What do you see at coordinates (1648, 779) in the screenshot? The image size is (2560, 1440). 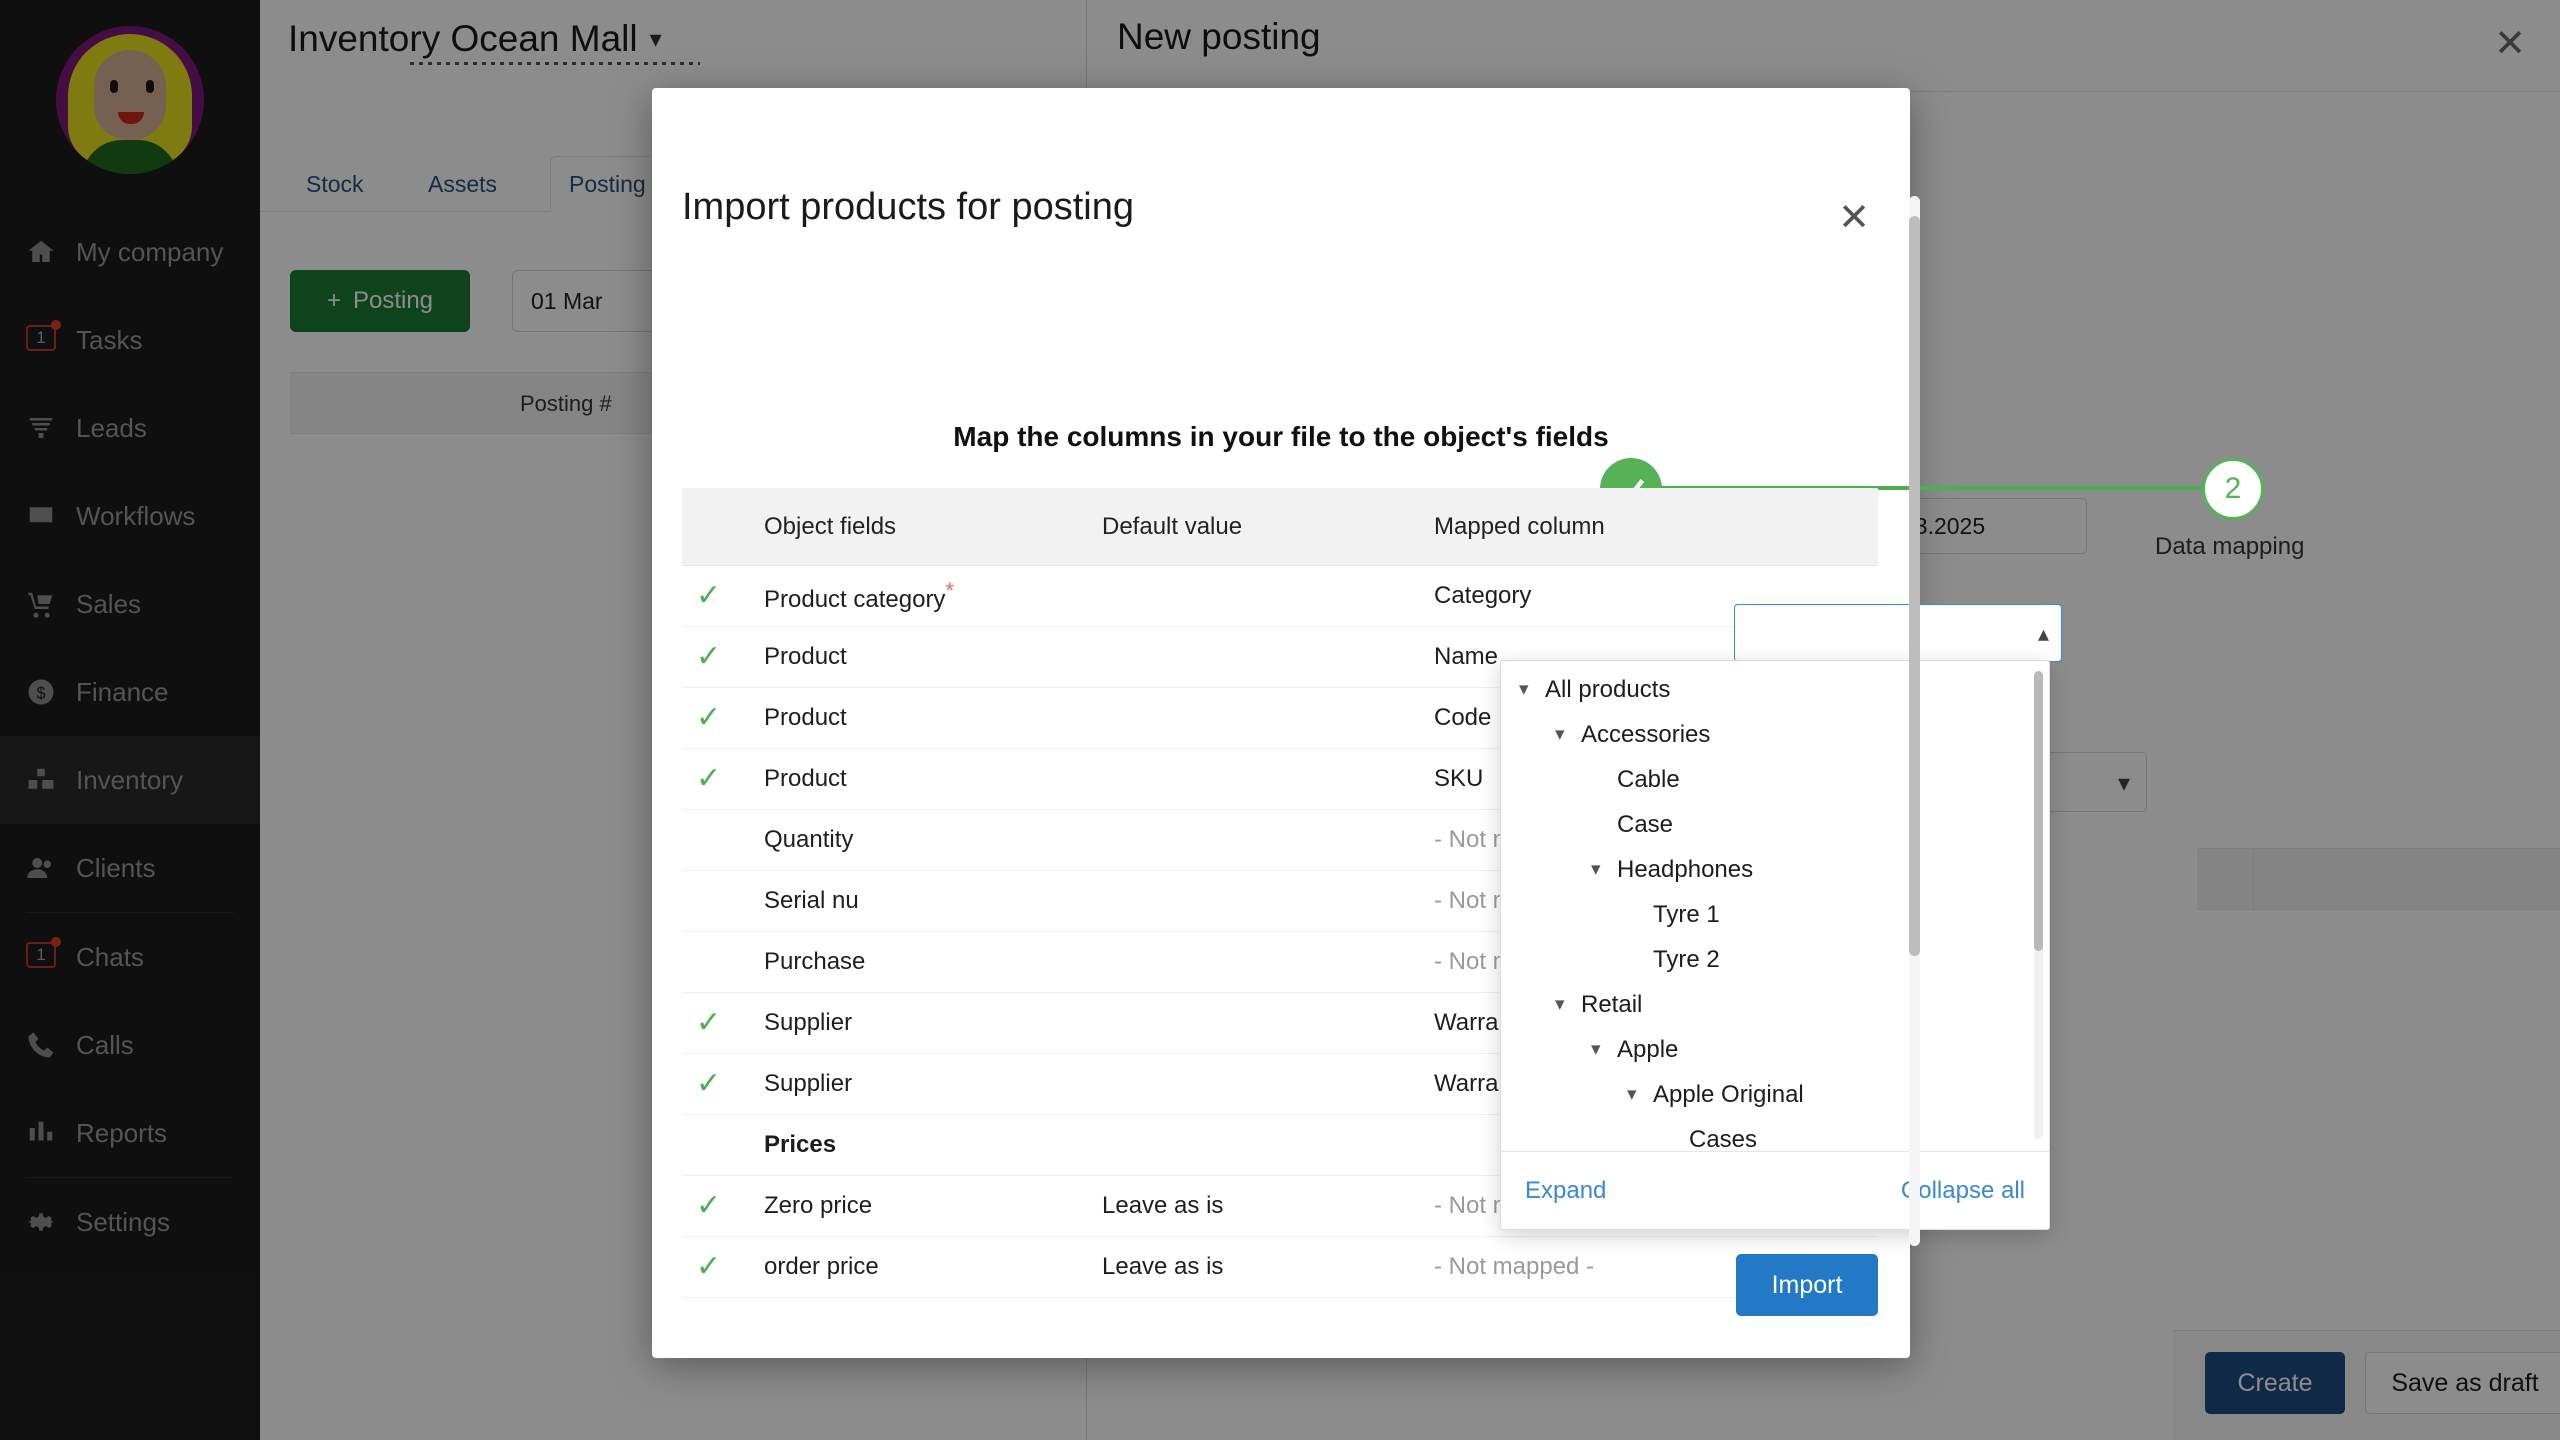 I see `tree-item-label: Cable` at bounding box center [1648, 779].